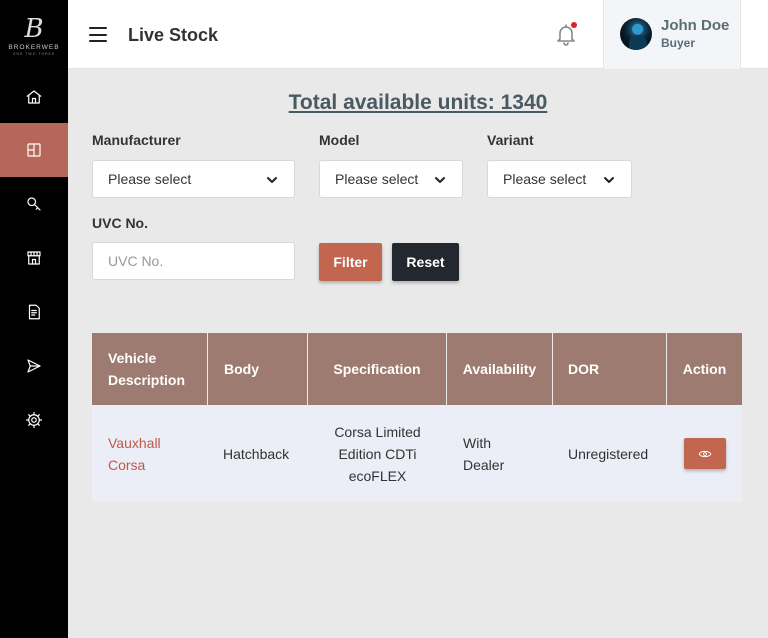  I want to click on logo-text: BROKERWEB, so click(34, 47).